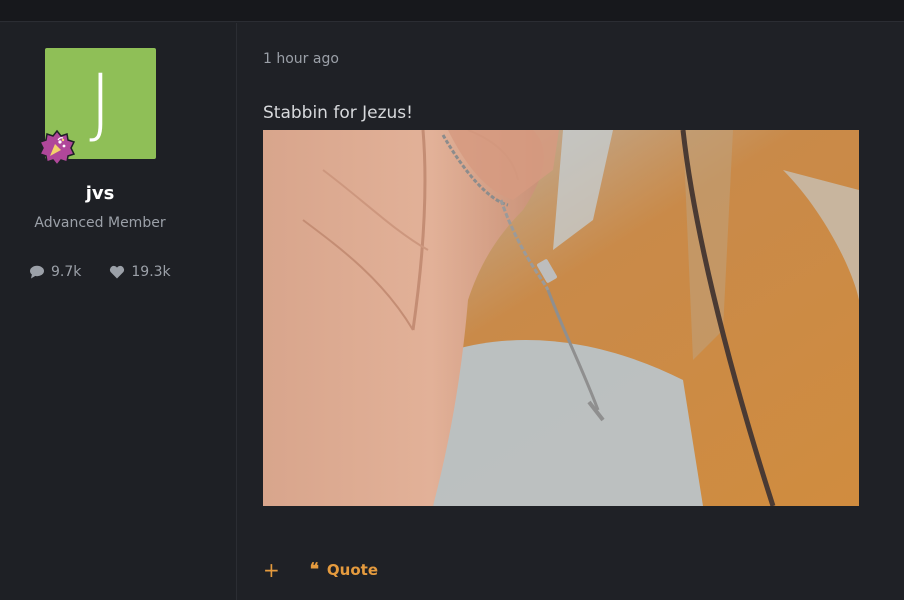  I want to click on post-actions: + ❝ Quote, so click(320, 570).